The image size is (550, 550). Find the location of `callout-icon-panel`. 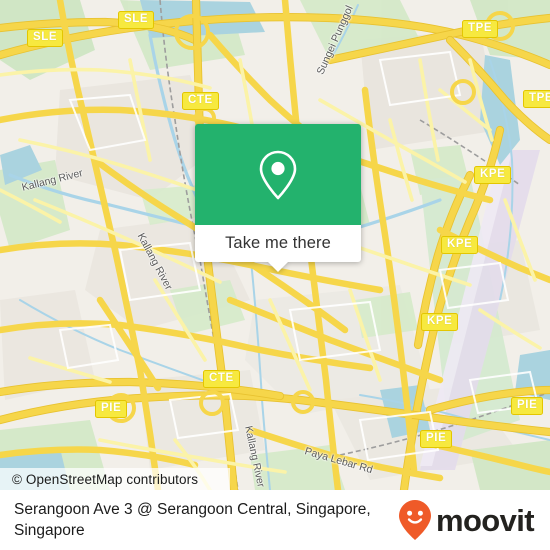

callout-icon-panel is located at coordinates (278, 174).